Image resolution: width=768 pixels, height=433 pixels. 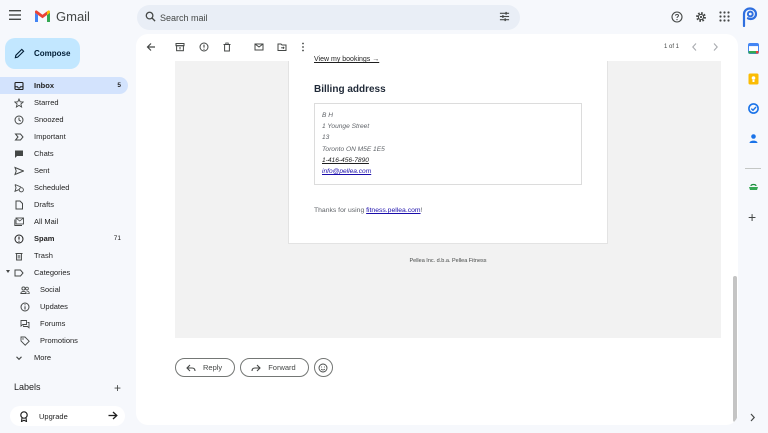 I want to click on sidebar-item-snoozed: Snoozed, so click(x=64, y=119).